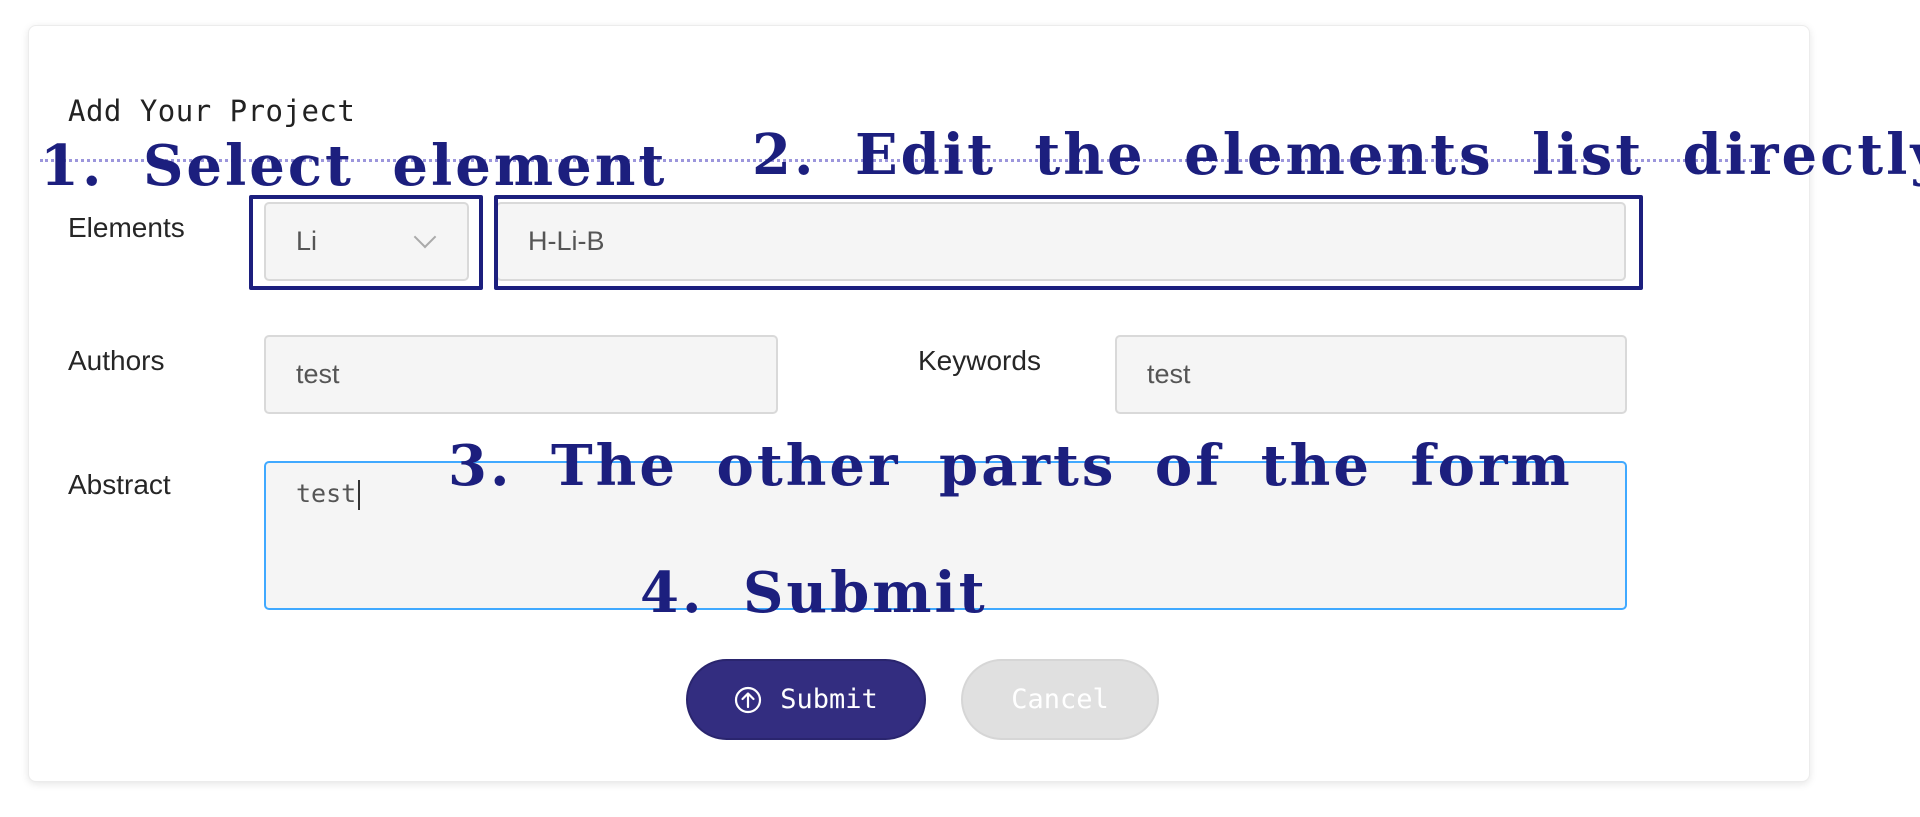 The width and height of the screenshot is (1920, 817). What do you see at coordinates (212, 111) in the screenshot?
I see `form-title: Add Your Project` at bounding box center [212, 111].